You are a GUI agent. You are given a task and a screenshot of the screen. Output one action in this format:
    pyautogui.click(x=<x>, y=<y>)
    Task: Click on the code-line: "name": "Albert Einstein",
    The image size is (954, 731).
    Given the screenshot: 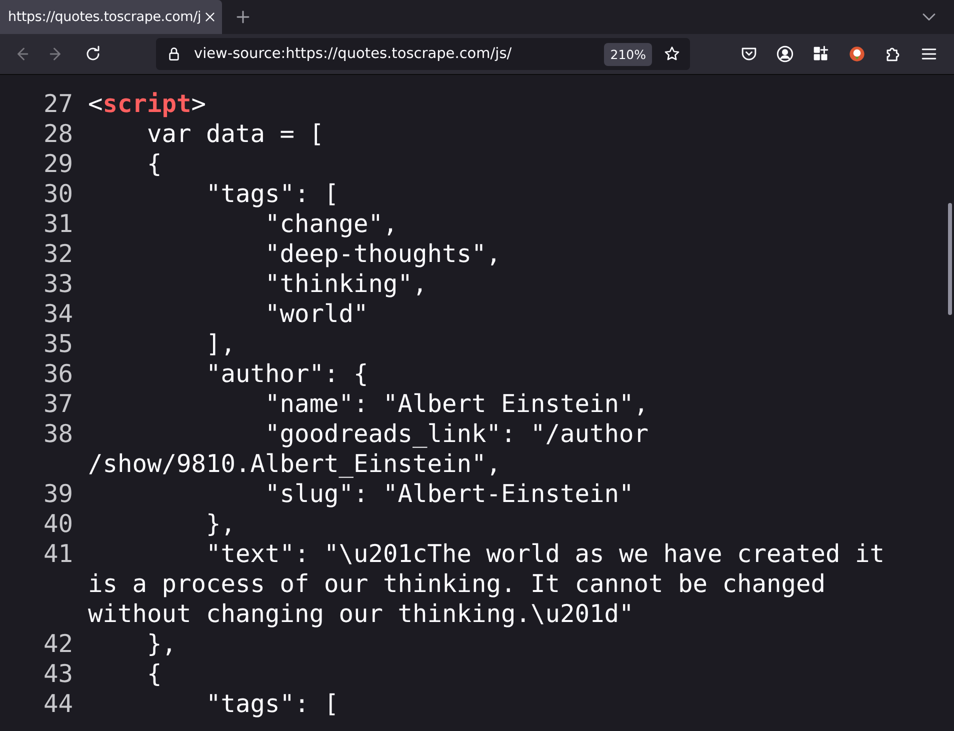 What is the action you would take?
    pyautogui.click(x=456, y=404)
    